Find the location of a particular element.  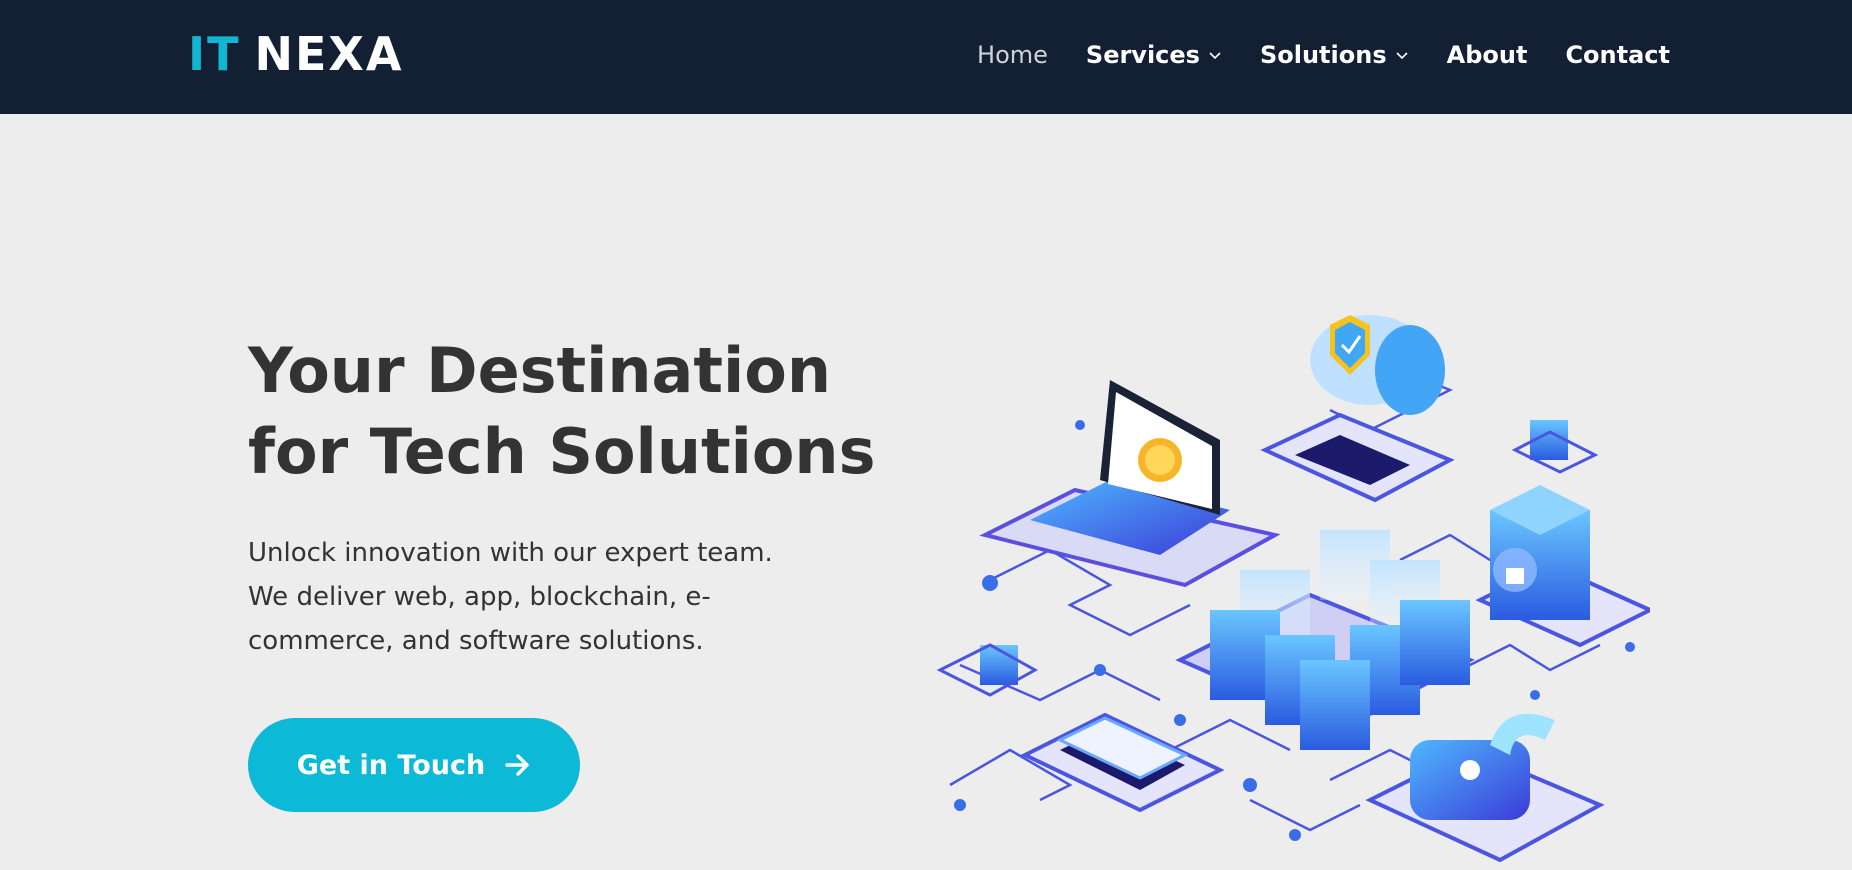

nav-about-label: About is located at coordinates (1487, 55).